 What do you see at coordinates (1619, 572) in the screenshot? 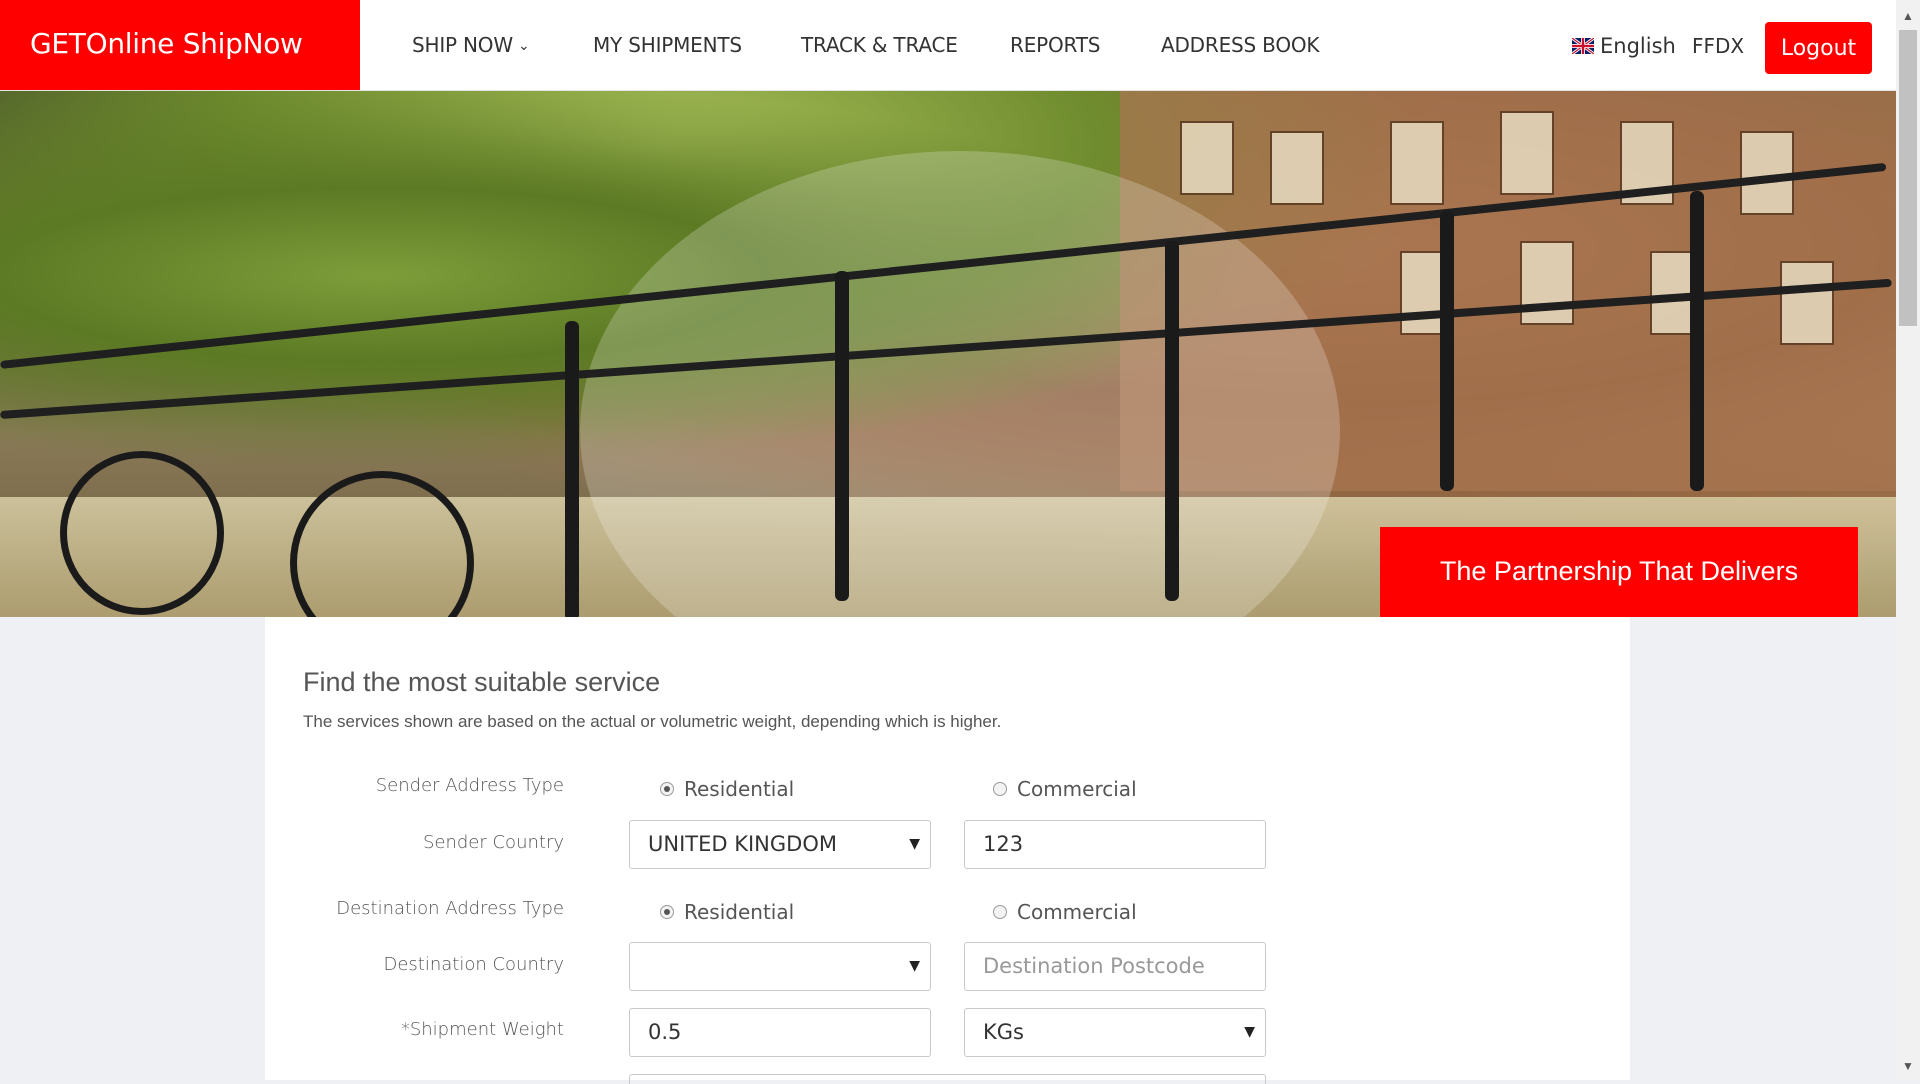
I see `hero-tagline: The Partnership That Delivers` at bounding box center [1619, 572].